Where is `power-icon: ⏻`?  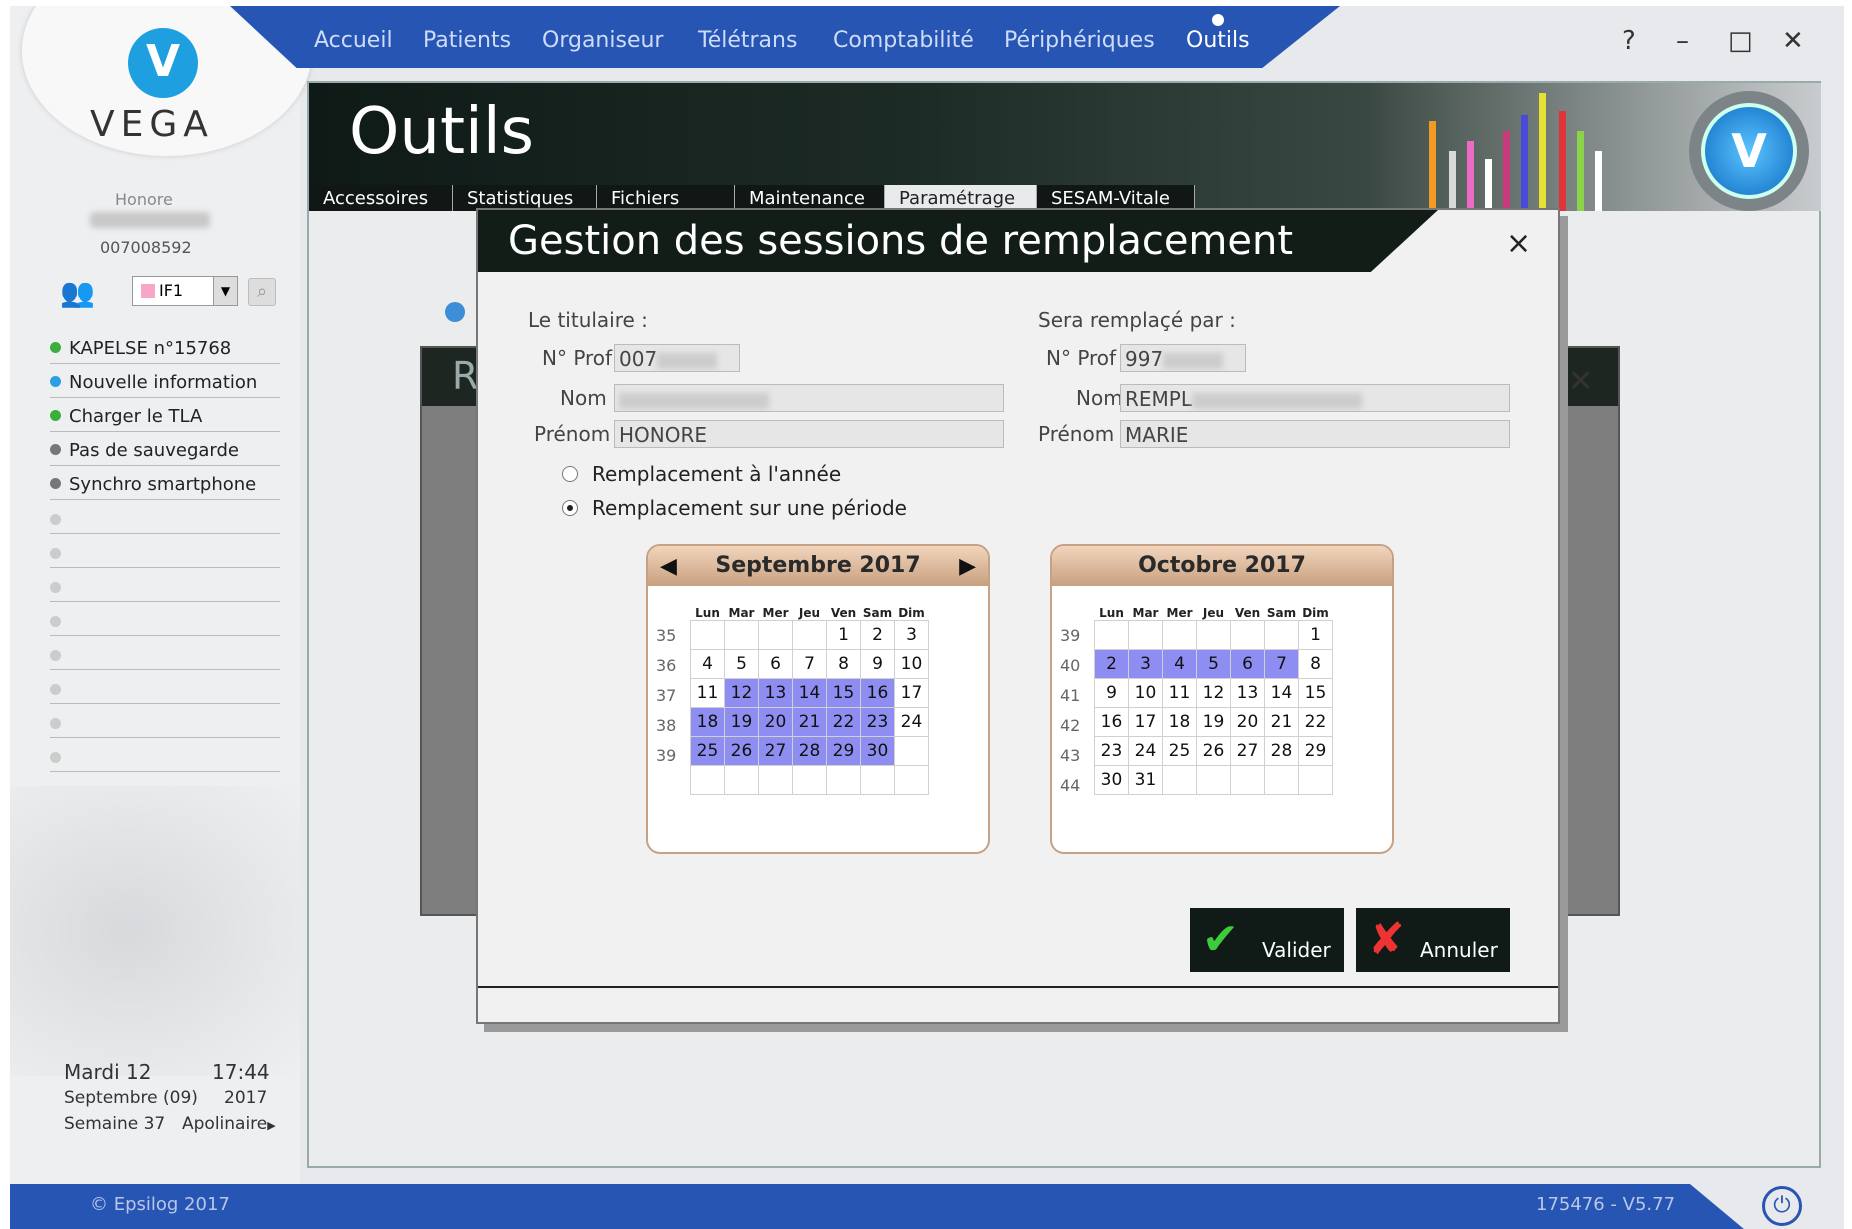
power-icon: ⏻ is located at coordinates (1782, 1206).